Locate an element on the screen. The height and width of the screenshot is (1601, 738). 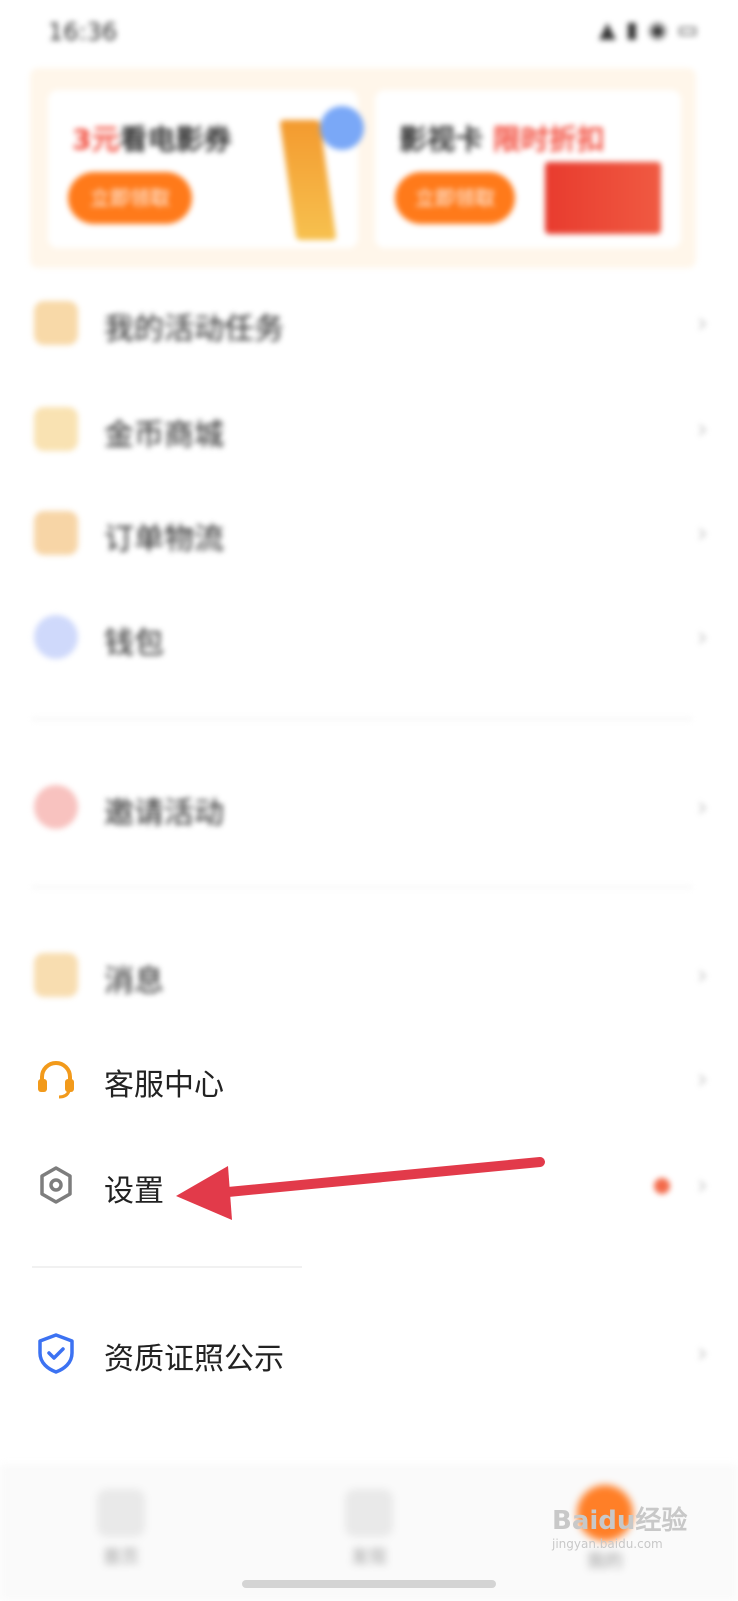
battery-icon: ▭ is located at coordinates (687, 30).